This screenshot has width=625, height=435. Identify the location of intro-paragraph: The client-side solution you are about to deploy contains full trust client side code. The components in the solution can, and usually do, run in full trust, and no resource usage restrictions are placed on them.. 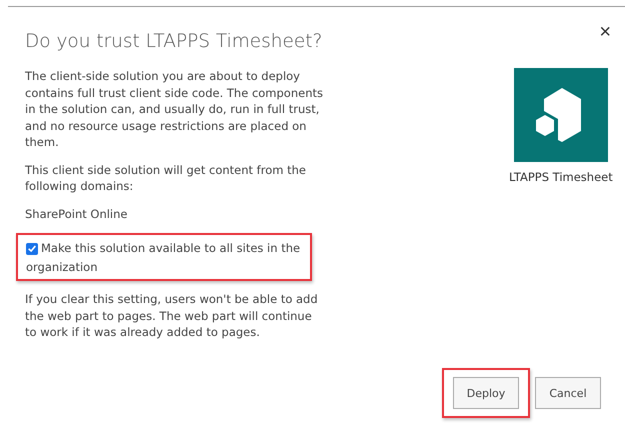
(174, 109).